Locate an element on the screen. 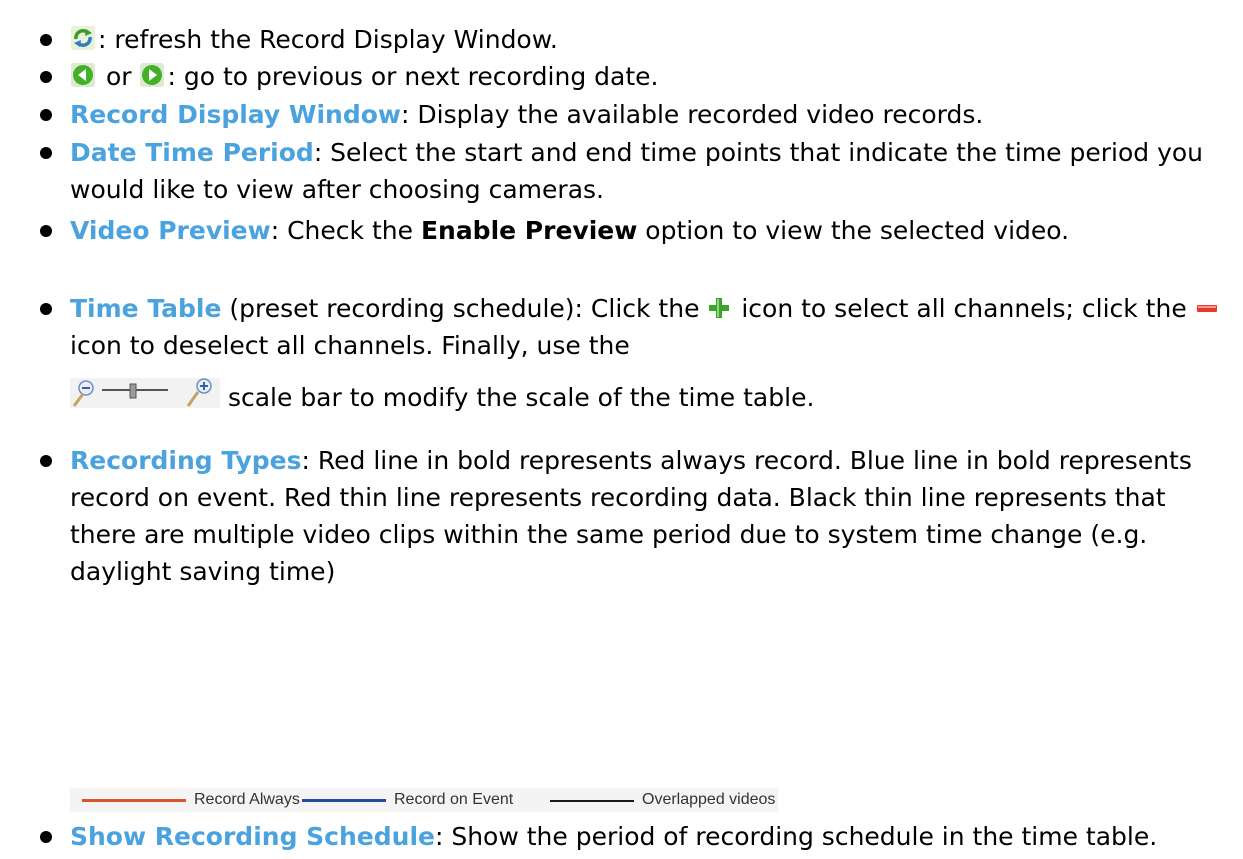 This screenshot has width=1243, height=859. term-label: Date Time Period is located at coordinates (192, 152).